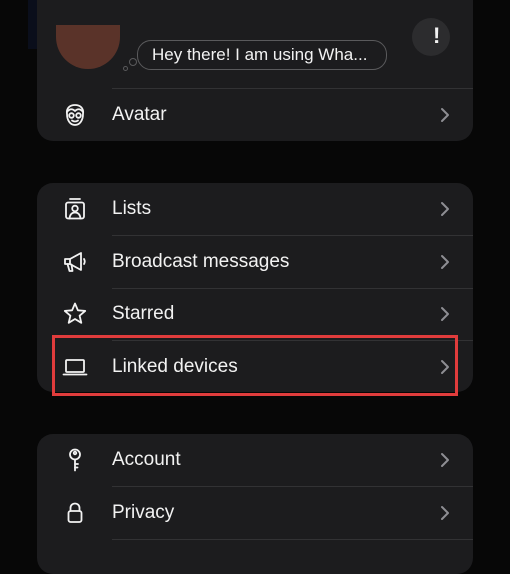 This screenshot has height=574, width=510. What do you see at coordinates (143, 512) in the screenshot?
I see `menu-item-label: Privacy` at bounding box center [143, 512].